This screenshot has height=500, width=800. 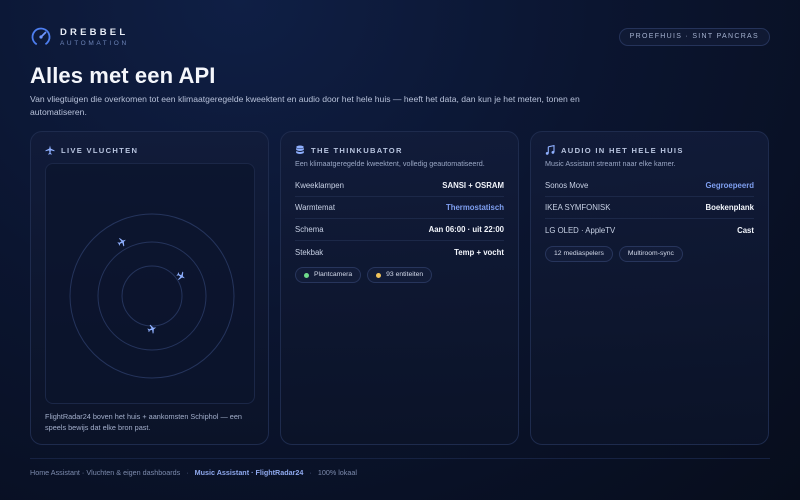 I want to click on row-key: Kweeklampen, so click(x=319, y=185).